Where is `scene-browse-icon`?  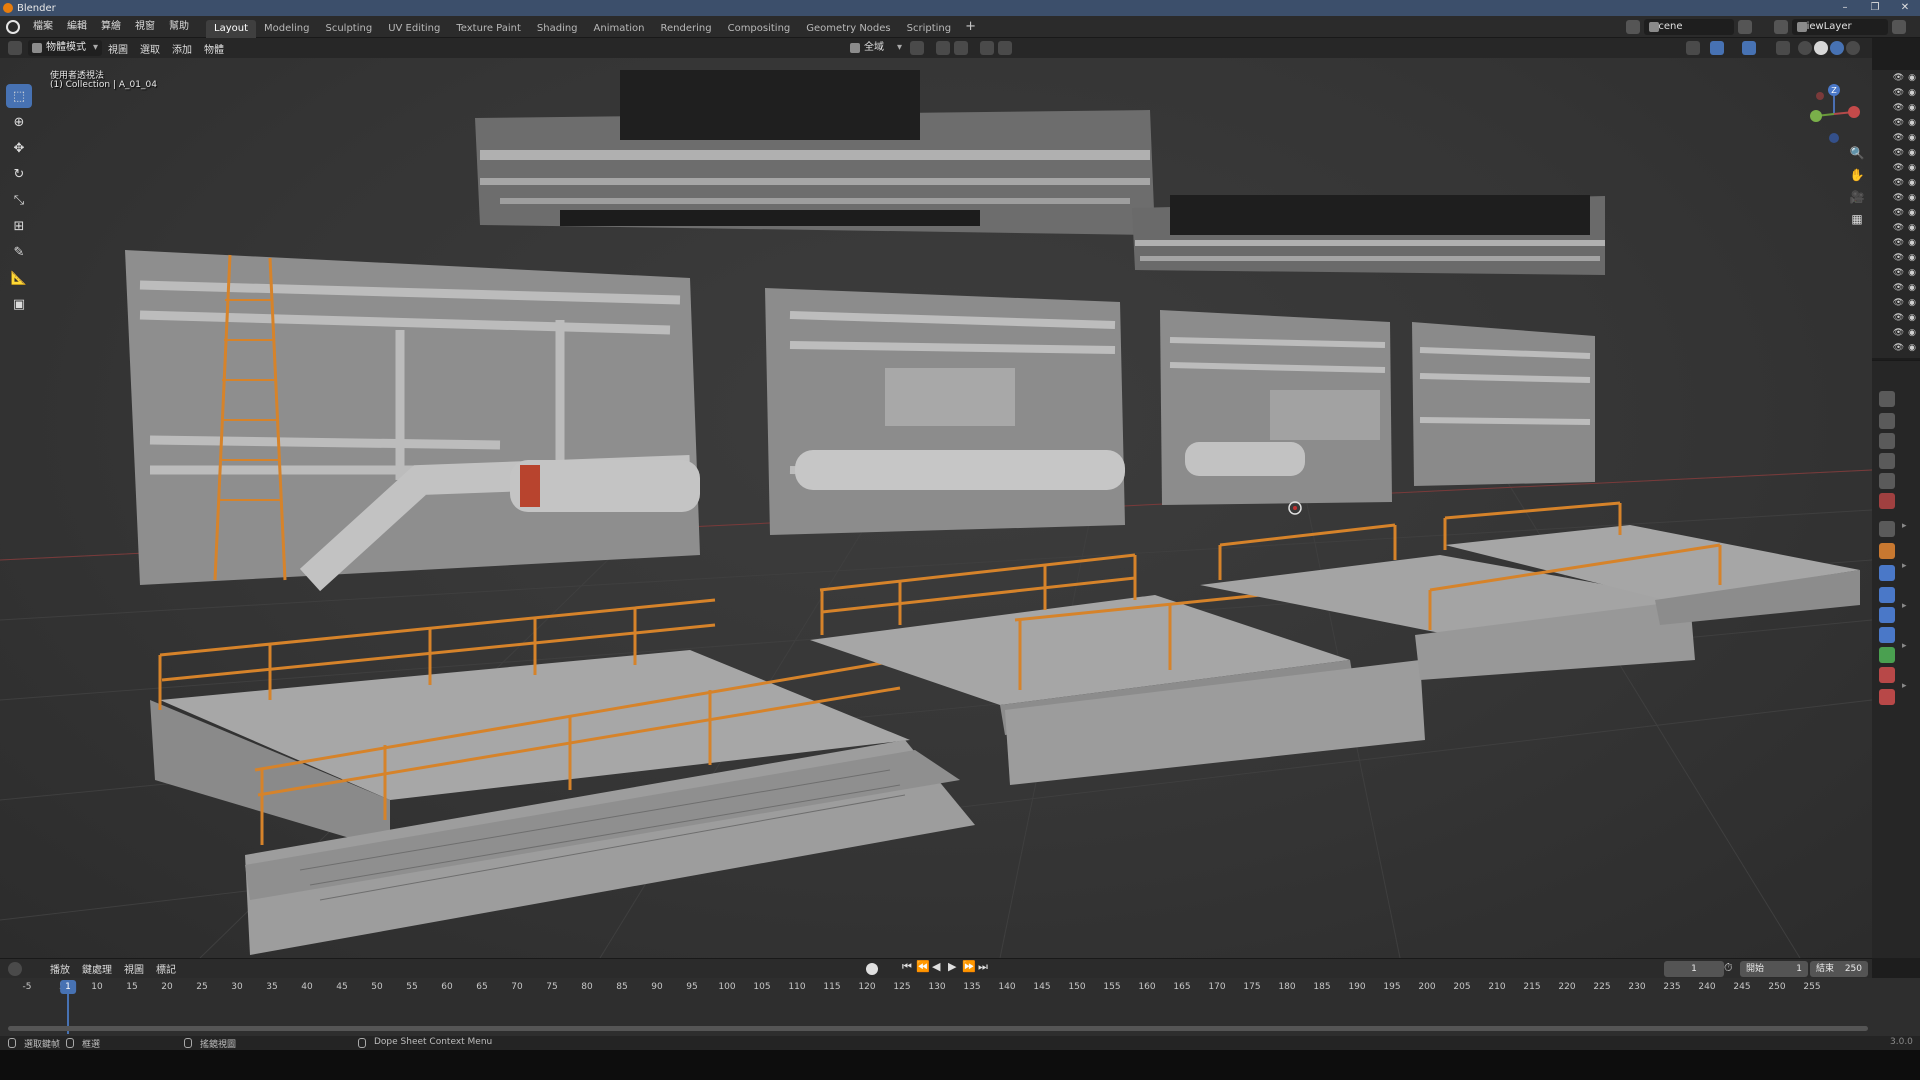
scene-browse-icon is located at coordinates (1633, 27).